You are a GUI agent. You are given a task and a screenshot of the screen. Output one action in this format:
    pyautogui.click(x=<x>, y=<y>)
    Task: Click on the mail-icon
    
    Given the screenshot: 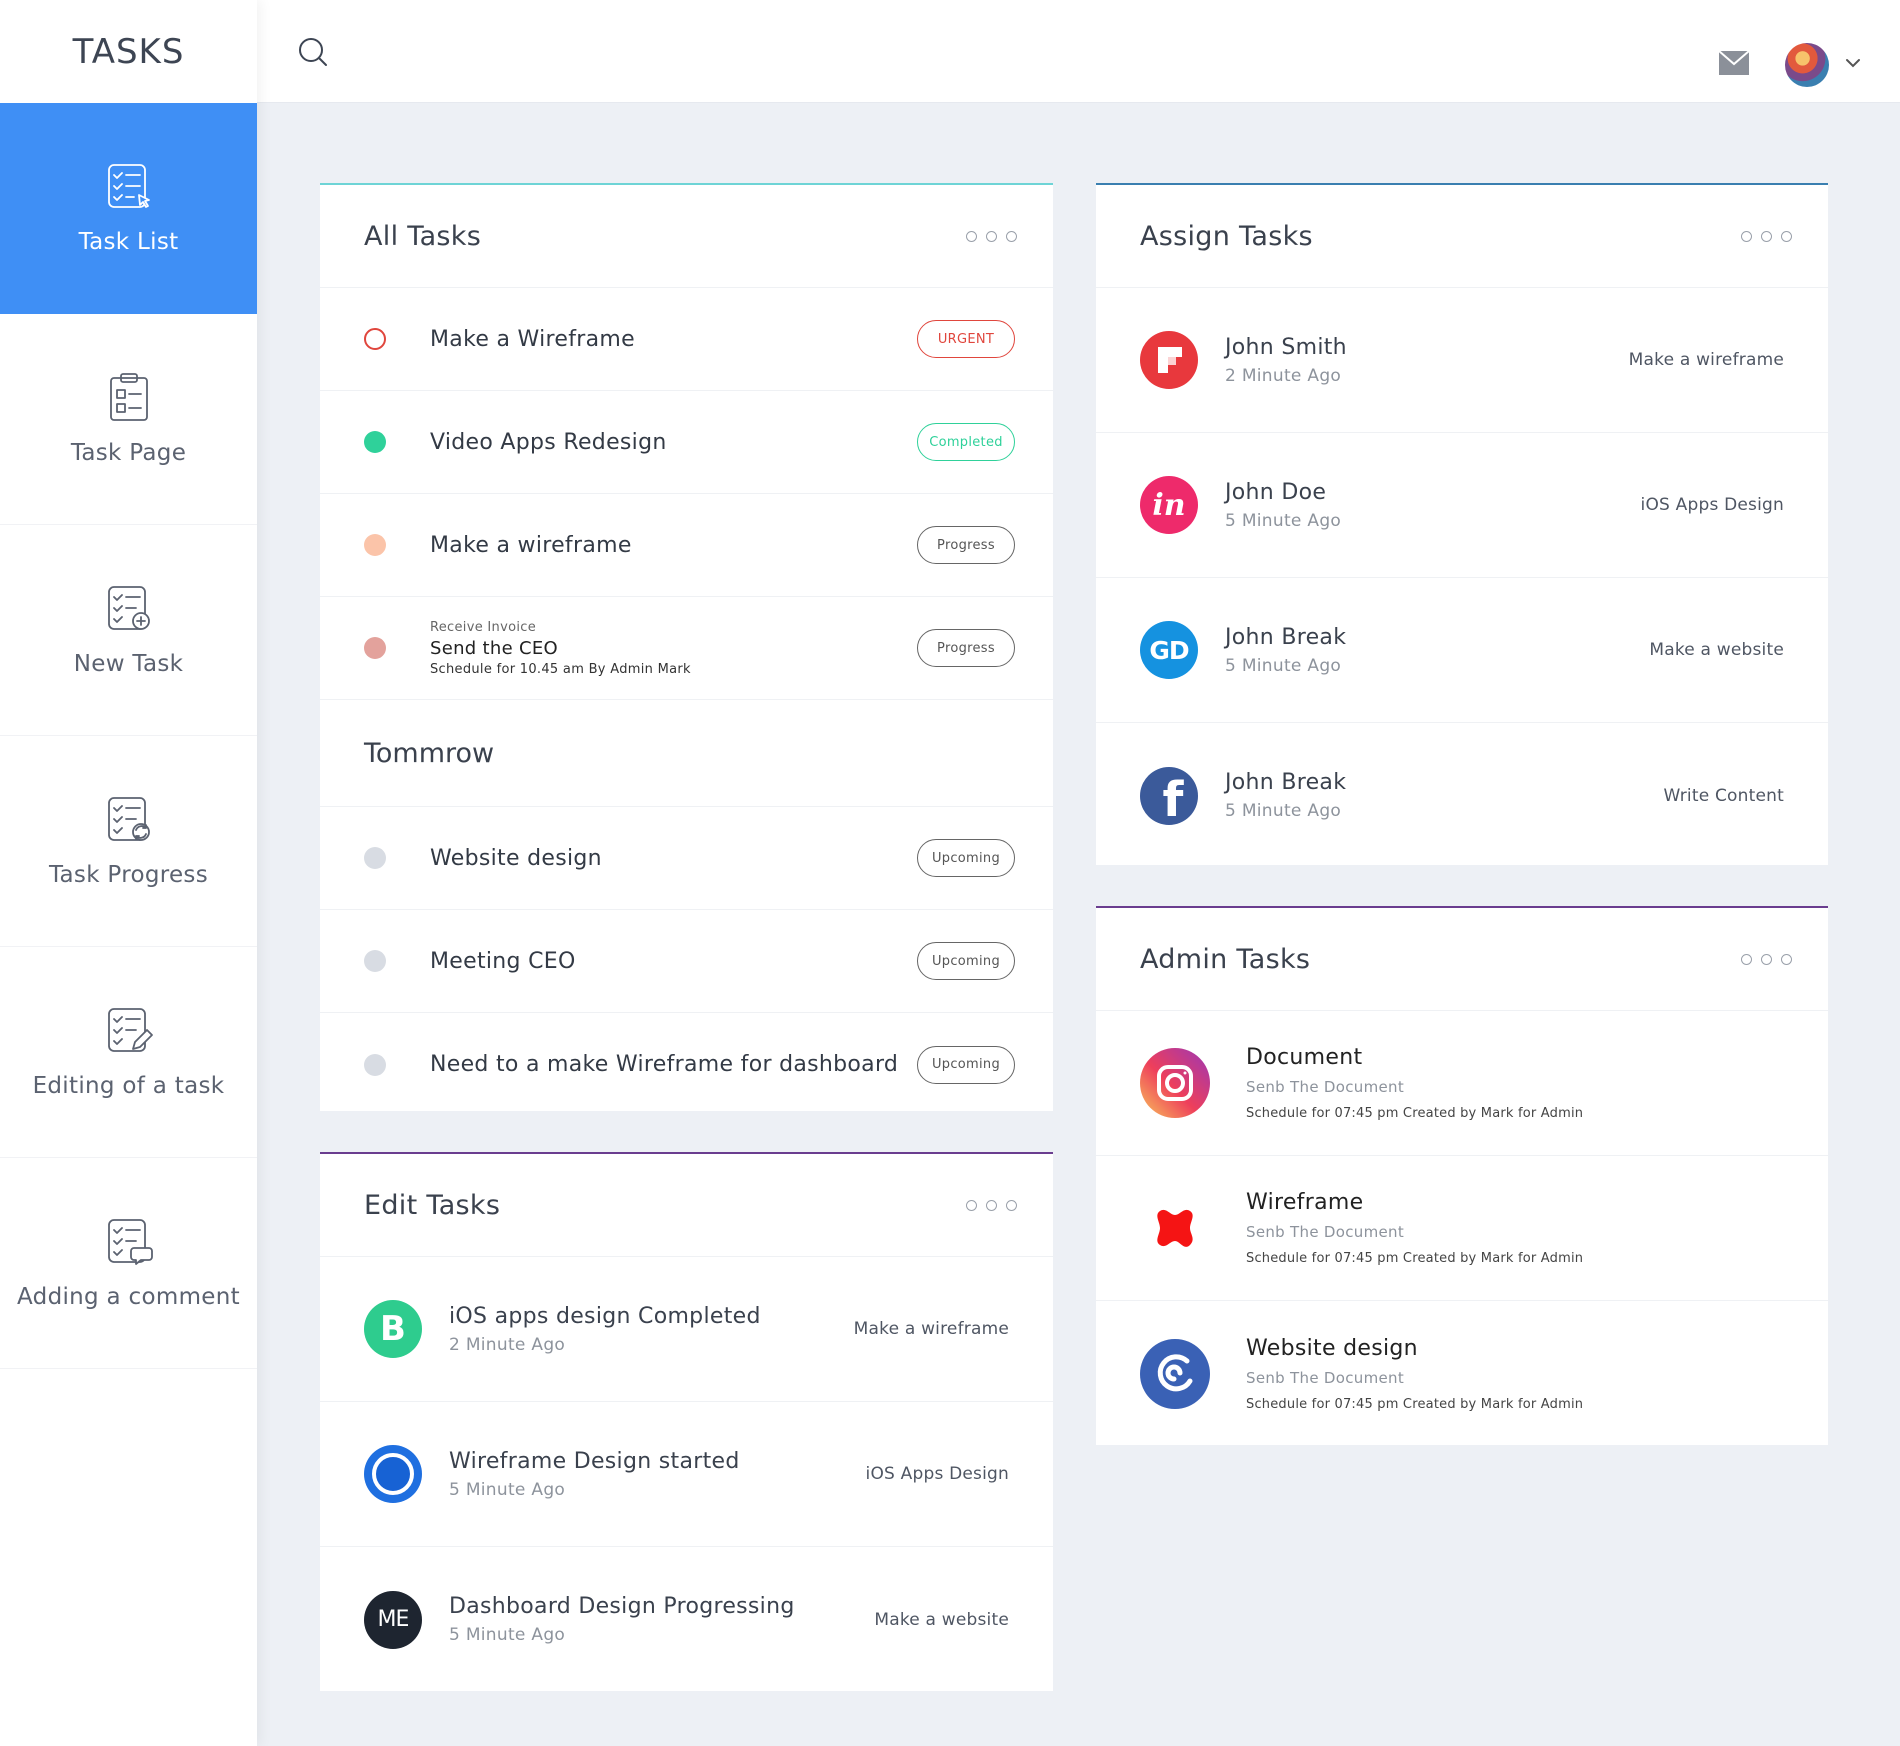 What is the action you would take?
    pyautogui.click(x=1734, y=63)
    